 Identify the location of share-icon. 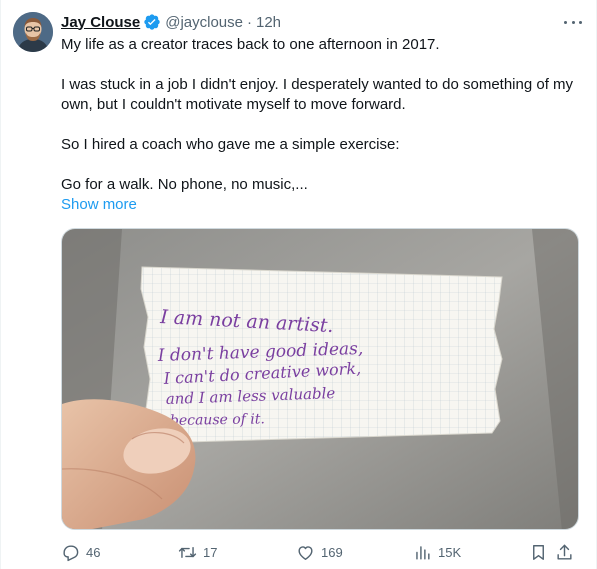
(564, 552).